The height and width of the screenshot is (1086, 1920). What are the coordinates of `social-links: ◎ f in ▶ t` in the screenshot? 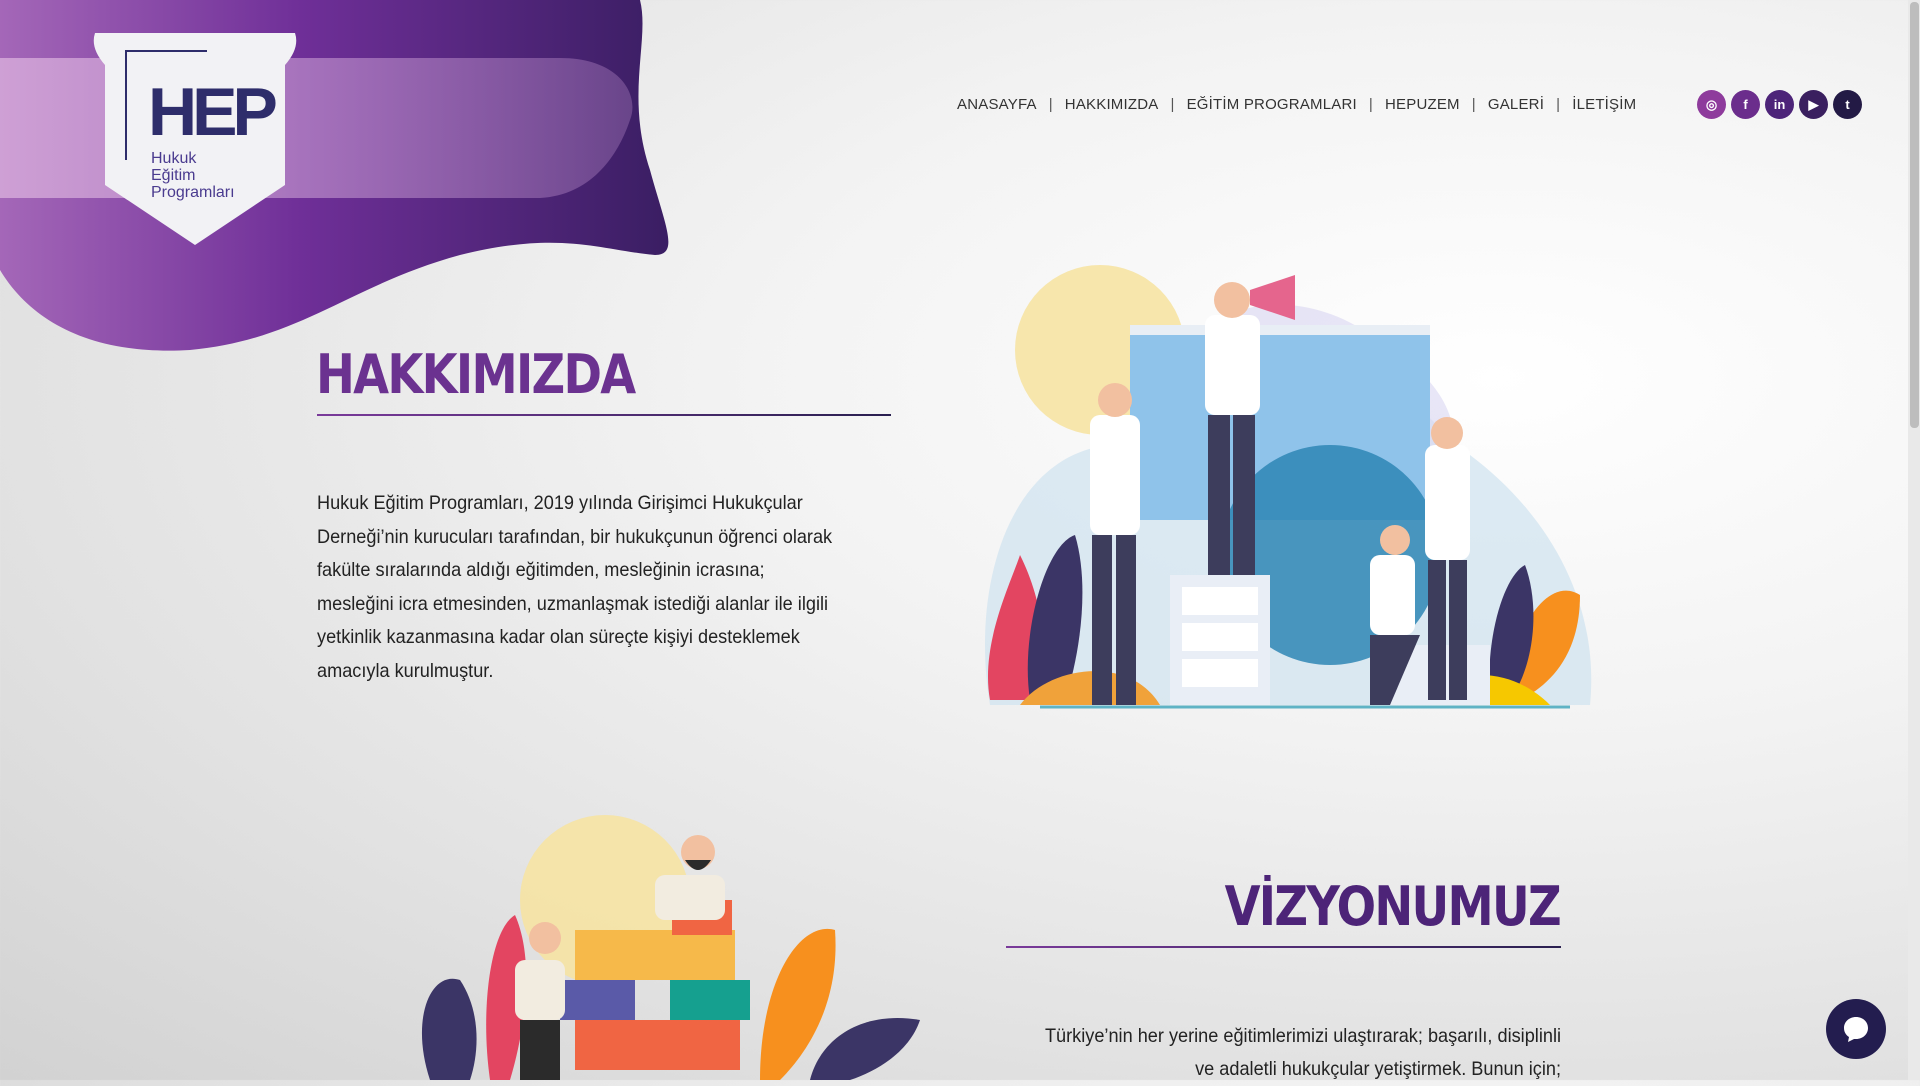 It's located at (1779, 104).